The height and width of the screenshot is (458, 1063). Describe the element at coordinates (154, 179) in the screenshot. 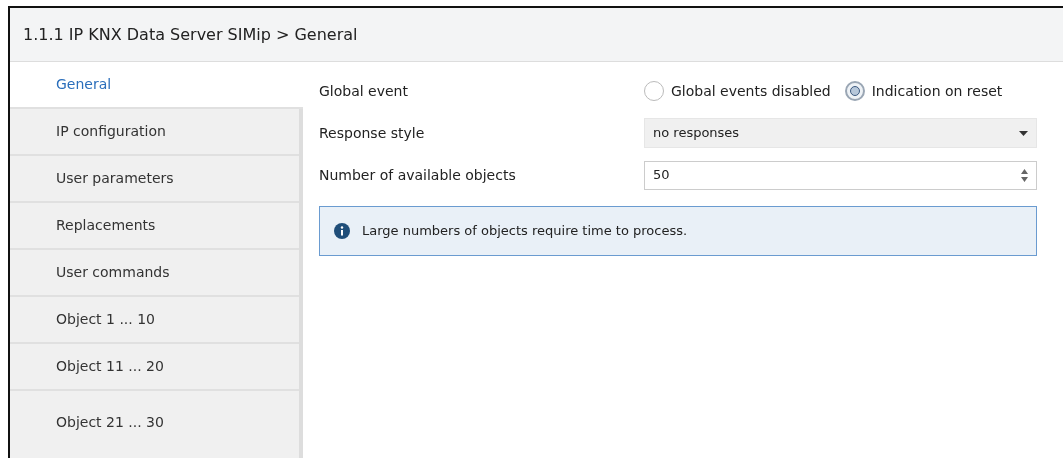

I see `sidebar-item: User parameters` at that location.